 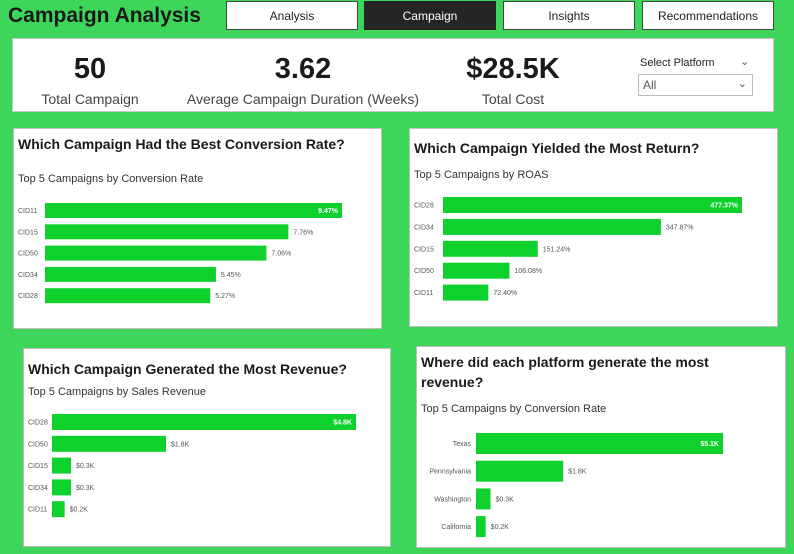 I want to click on kpi-total-cost: $28.5K Total Cost, so click(x=513, y=80).